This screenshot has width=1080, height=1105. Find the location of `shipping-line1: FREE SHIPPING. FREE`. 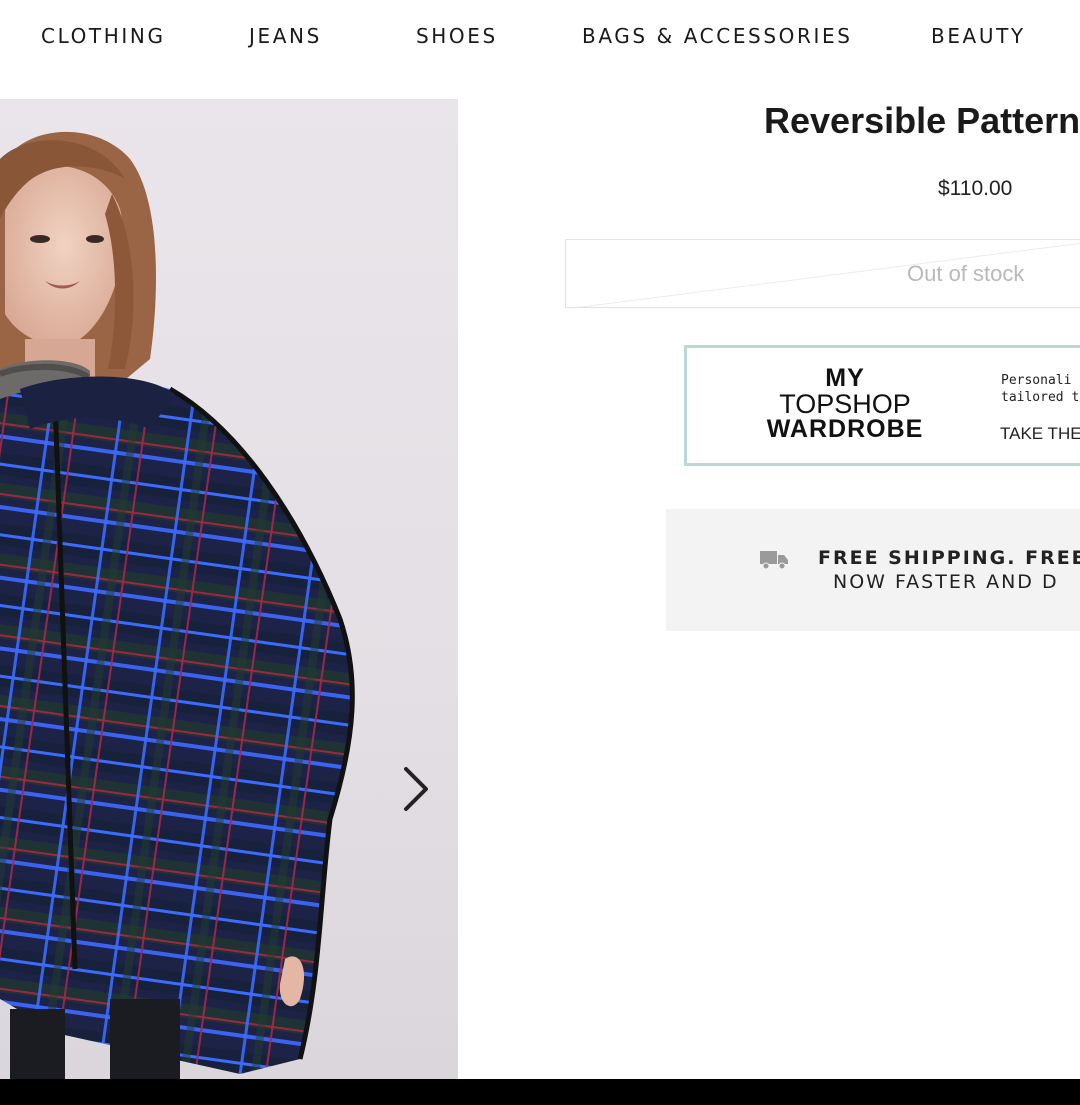

shipping-line1: FREE SHIPPING. FREE is located at coordinates (949, 558).